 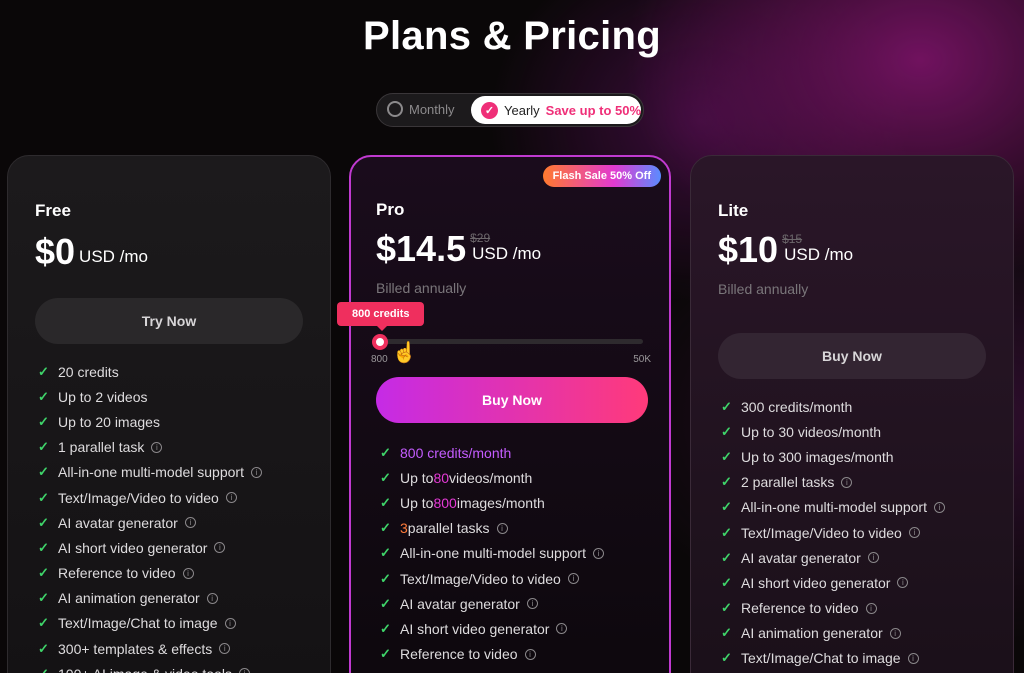 I want to click on feature-item: ✓ Text/Image/Chat to image i, so click(x=150, y=623).